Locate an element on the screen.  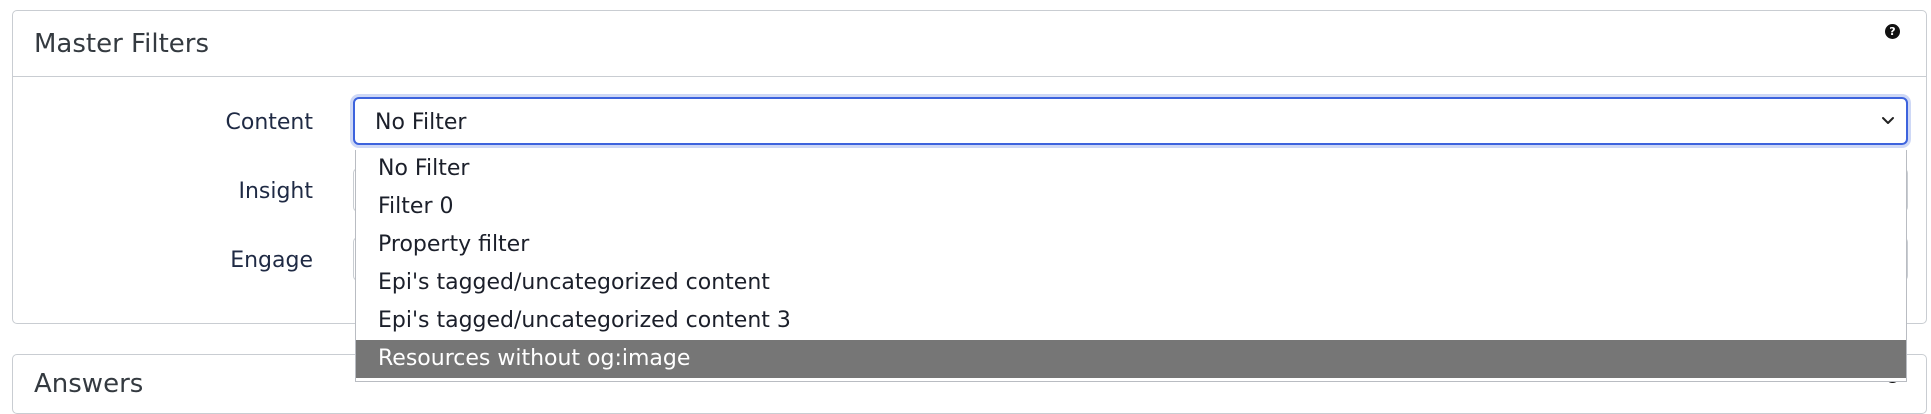
dropdown-option: No Filter is located at coordinates (1131, 169).